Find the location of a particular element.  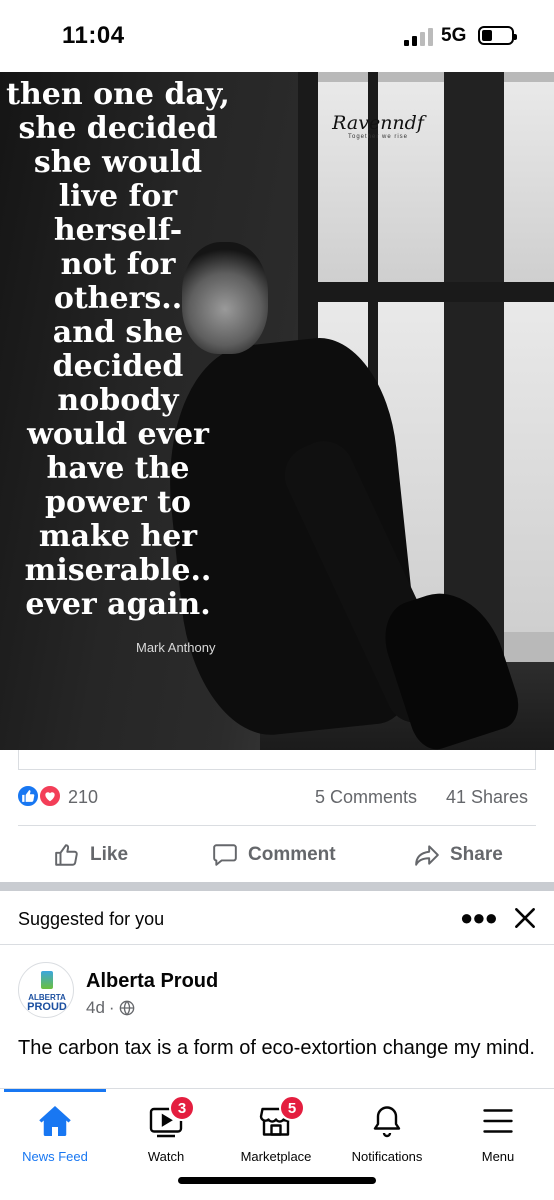

quote-line: not for is located at coordinates (118, 264).